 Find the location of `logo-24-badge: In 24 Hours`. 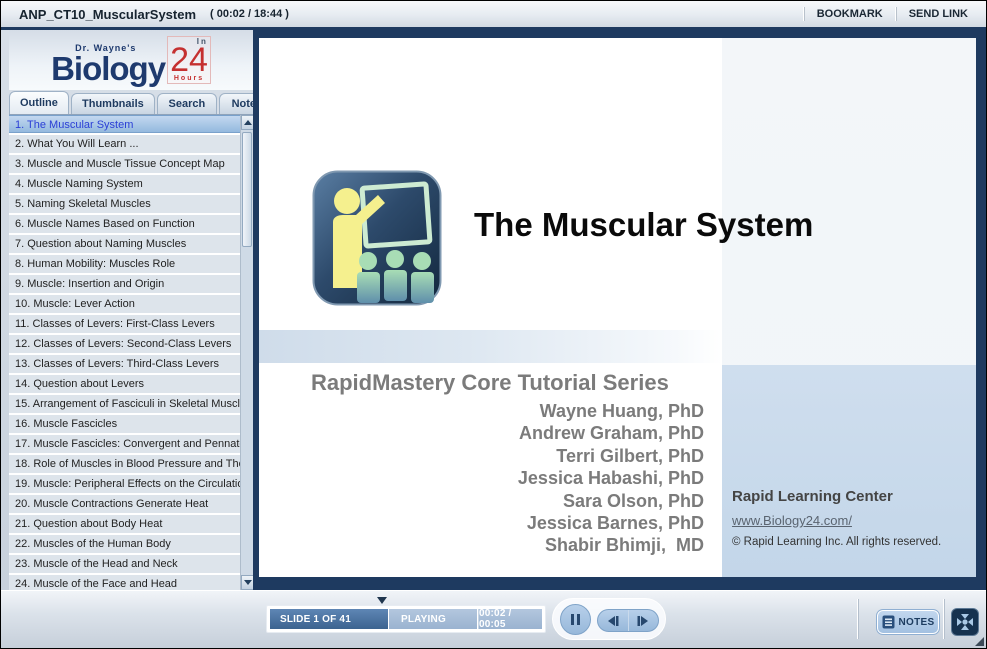

logo-24-badge: In 24 Hours is located at coordinates (189, 60).